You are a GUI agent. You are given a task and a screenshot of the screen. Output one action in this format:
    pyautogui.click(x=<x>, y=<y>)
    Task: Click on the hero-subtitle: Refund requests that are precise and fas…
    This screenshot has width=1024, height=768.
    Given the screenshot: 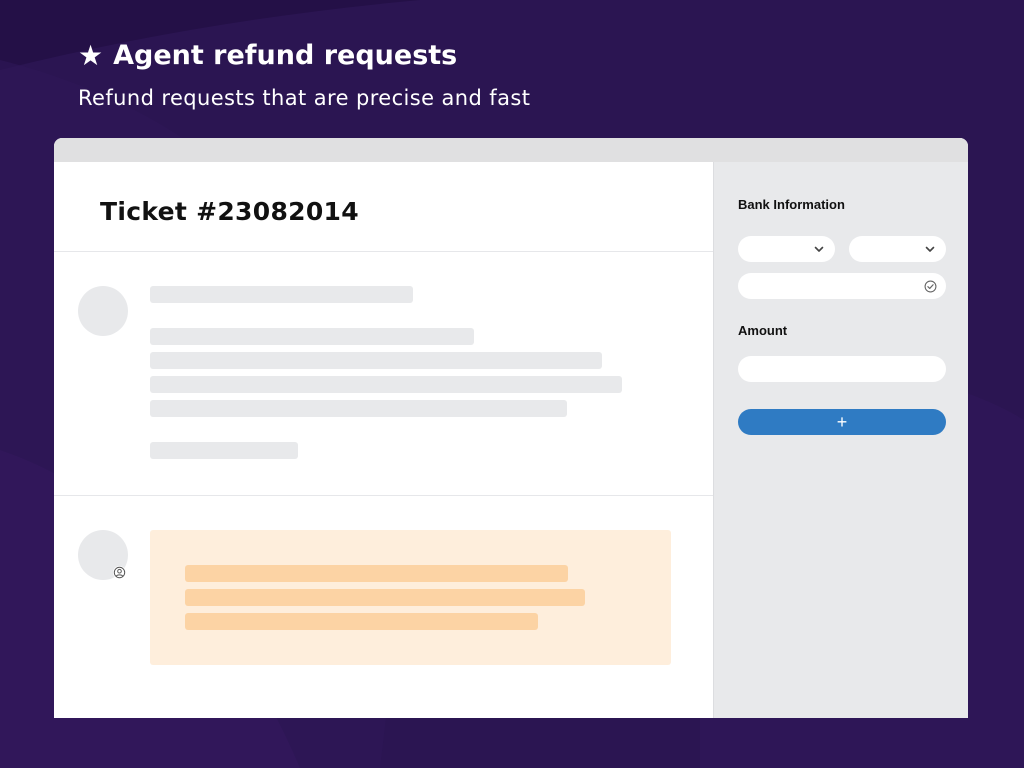 What is the action you would take?
    pyautogui.click(x=304, y=98)
    